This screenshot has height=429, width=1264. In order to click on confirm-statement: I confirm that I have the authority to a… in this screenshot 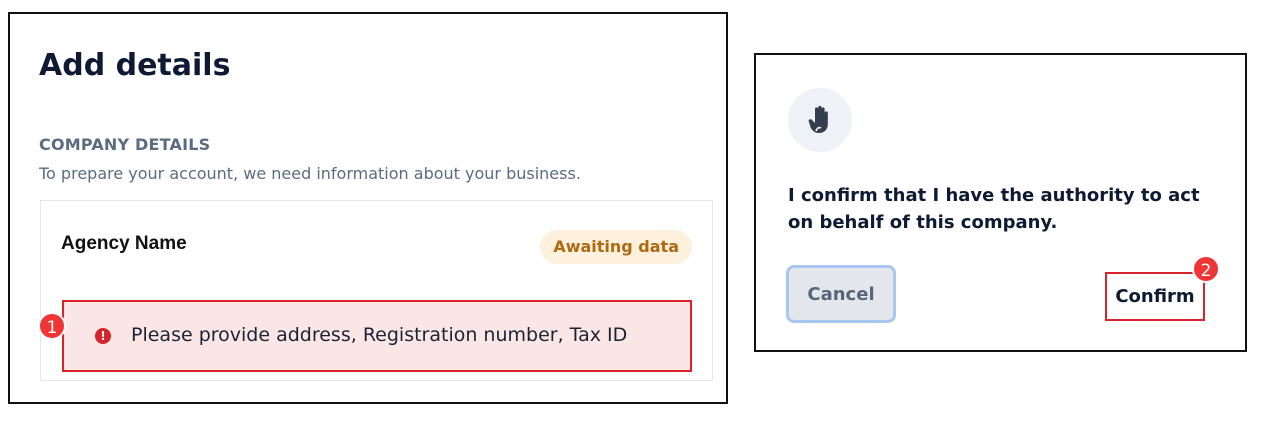, I will do `click(994, 209)`.